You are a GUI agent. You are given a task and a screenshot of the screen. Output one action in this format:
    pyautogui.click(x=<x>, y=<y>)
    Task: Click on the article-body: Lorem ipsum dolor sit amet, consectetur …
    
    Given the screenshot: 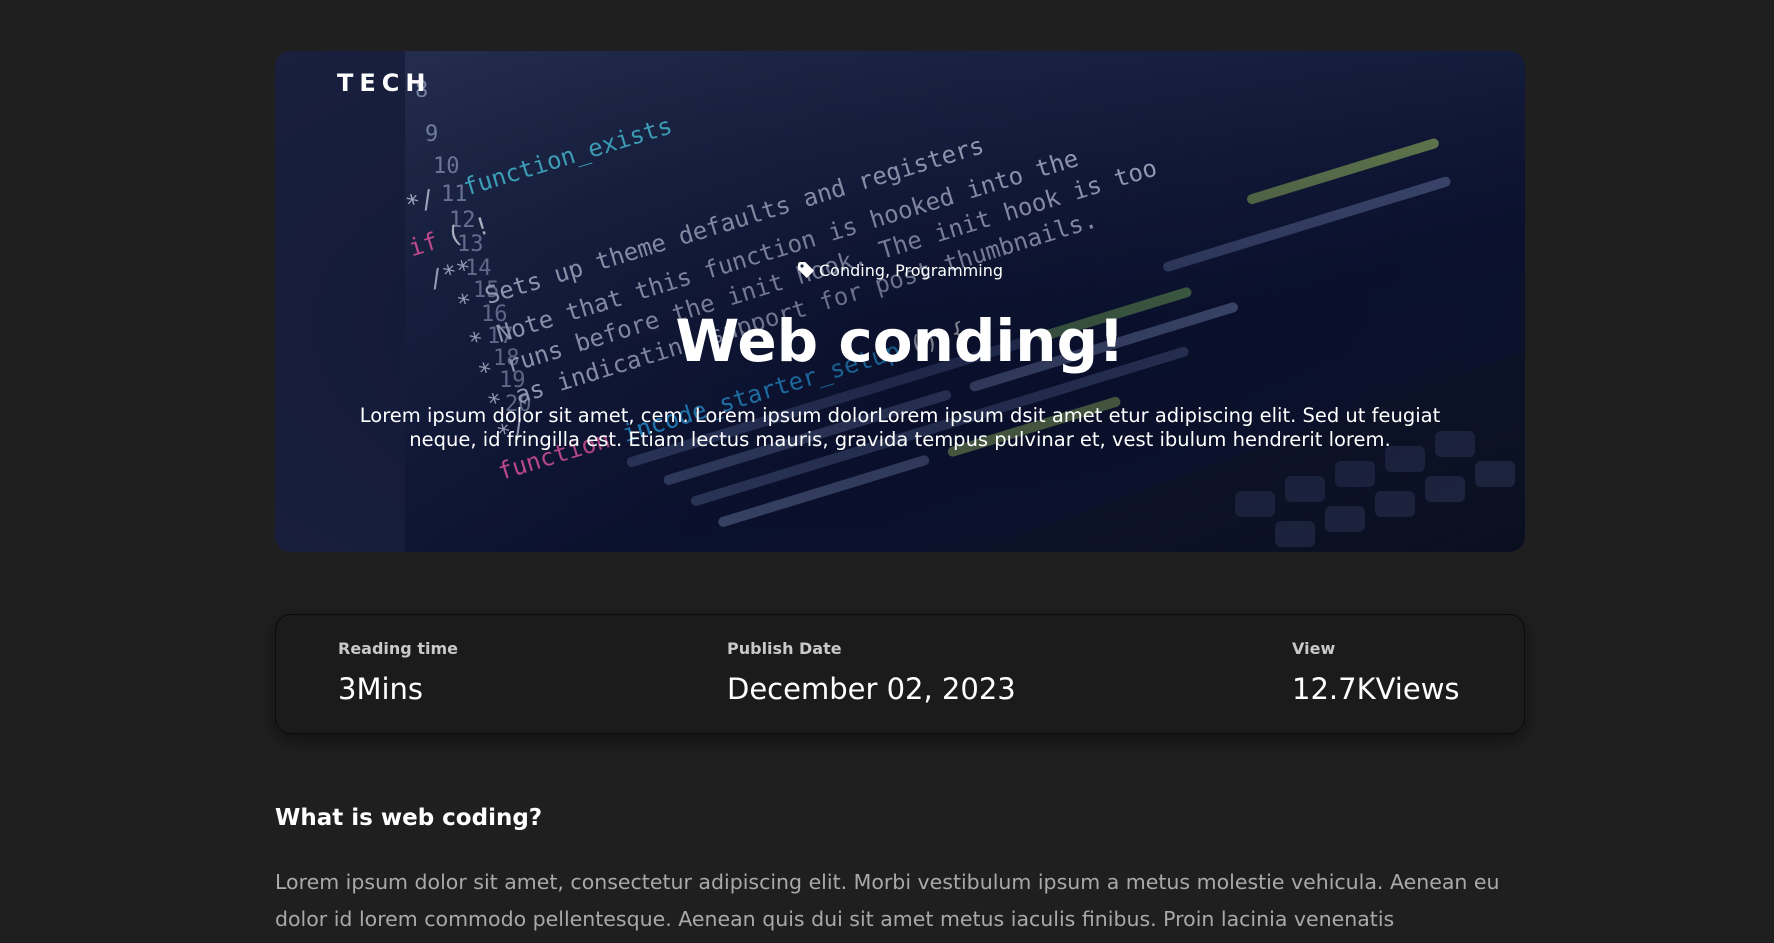 What is the action you would take?
    pyautogui.click(x=887, y=900)
    